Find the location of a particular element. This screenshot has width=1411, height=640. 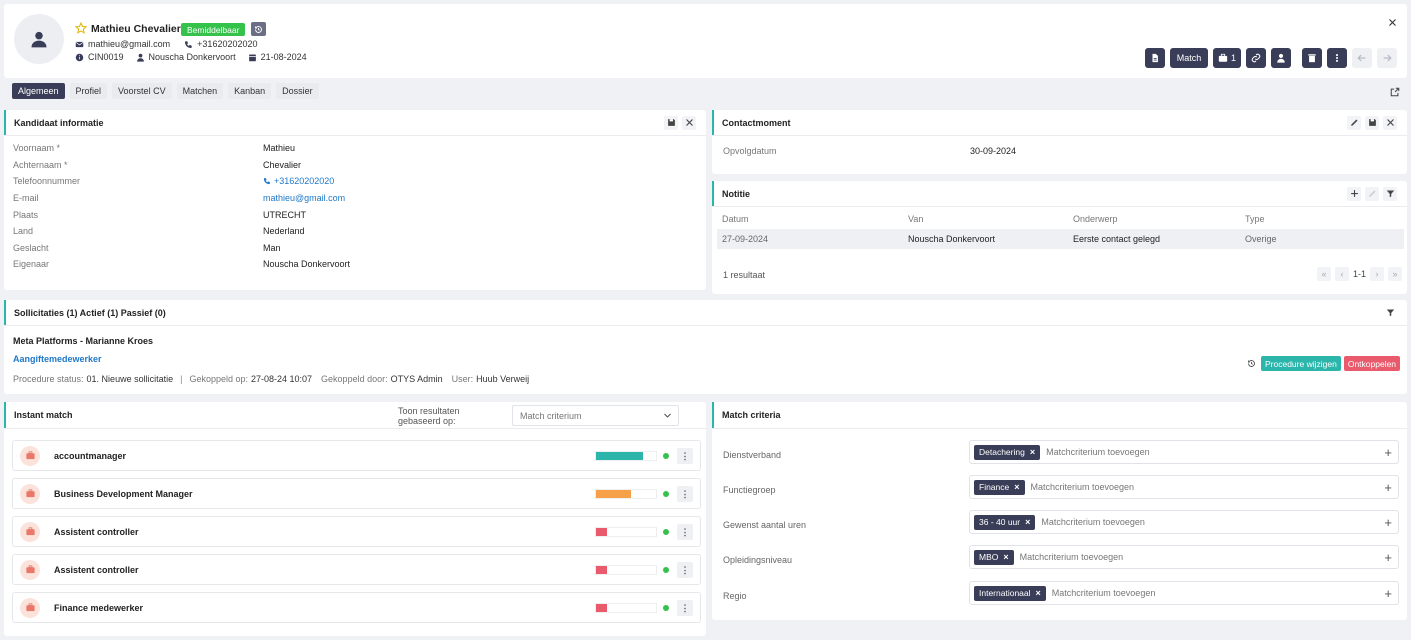

link-button is located at coordinates (1256, 58).